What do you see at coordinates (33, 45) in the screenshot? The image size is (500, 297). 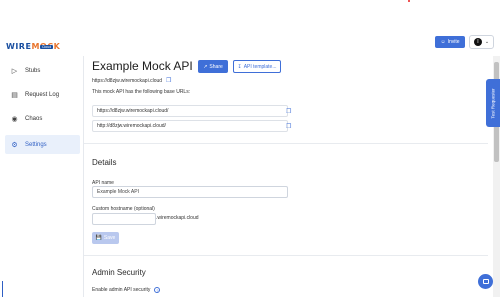 I see `wiremock-logo: WIREMOCK Cloud` at bounding box center [33, 45].